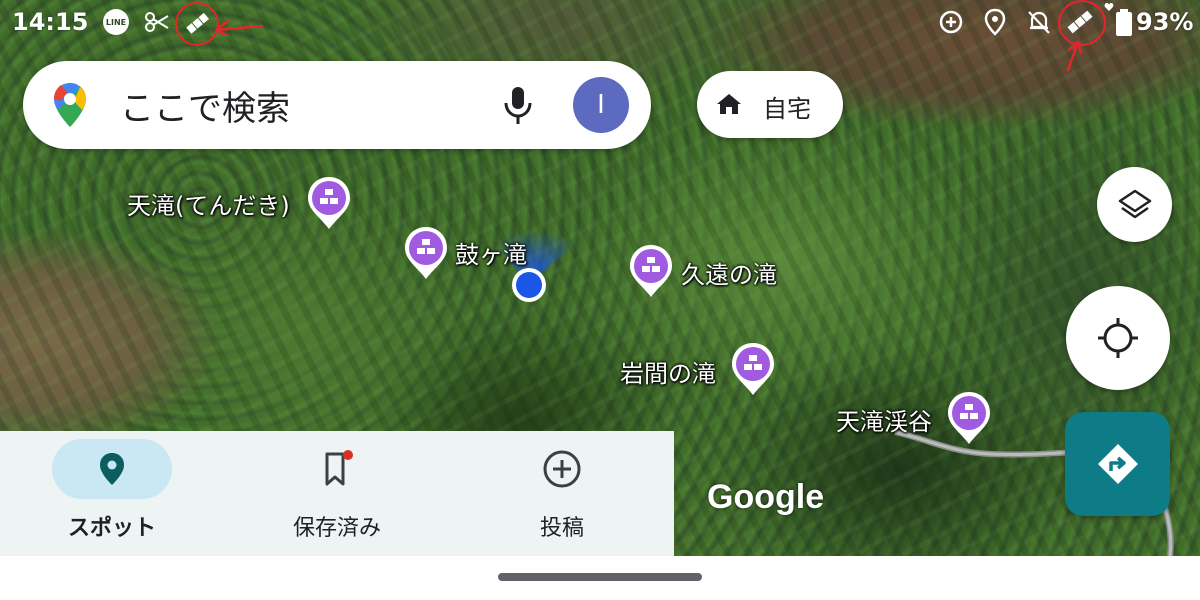 The width and height of the screenshot is (1200, 600). What do you see at coordinates (1124, 22) in the screenshot?
I see `battery-icon` at bounding box center [1124, 22].